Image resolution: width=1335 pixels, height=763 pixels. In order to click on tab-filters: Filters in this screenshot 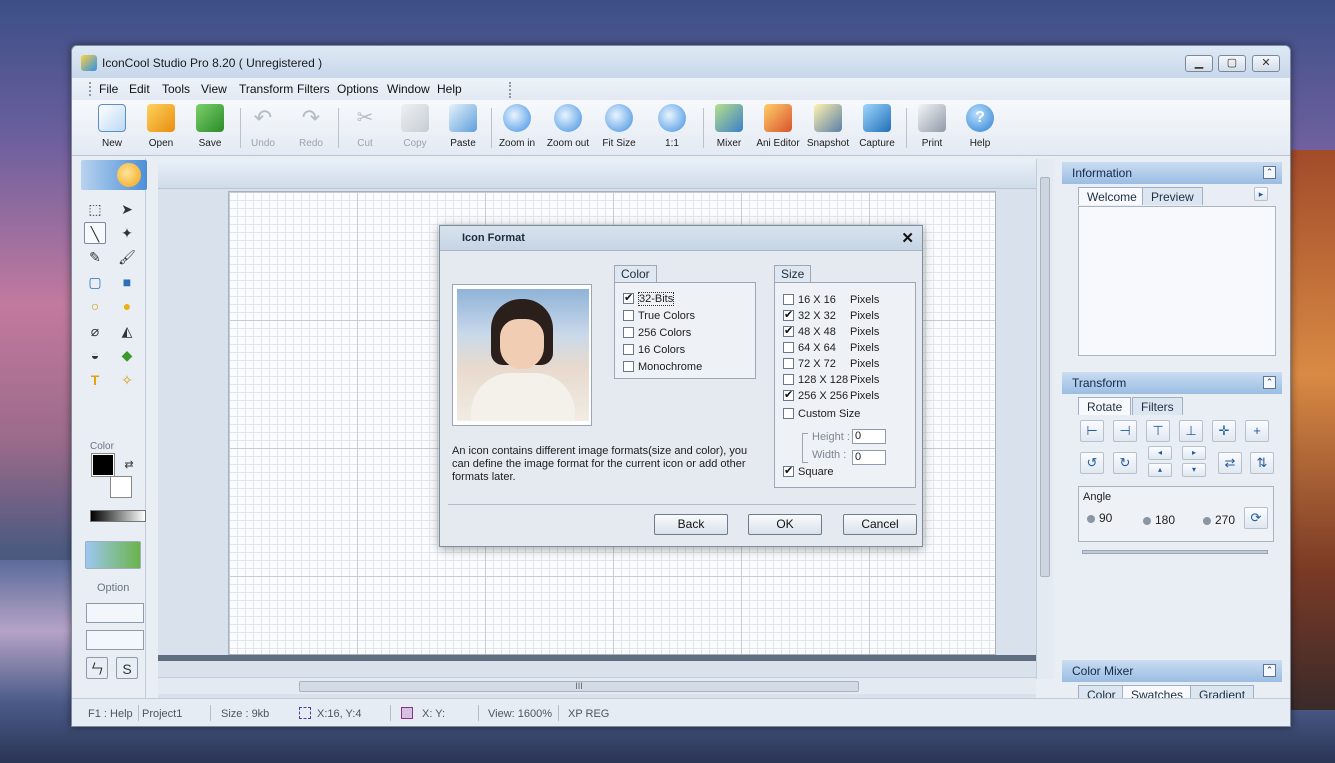, I will do `click(1157, 406)`.